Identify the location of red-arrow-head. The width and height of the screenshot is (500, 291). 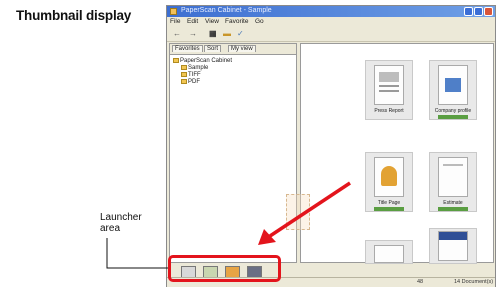
(267, 237).